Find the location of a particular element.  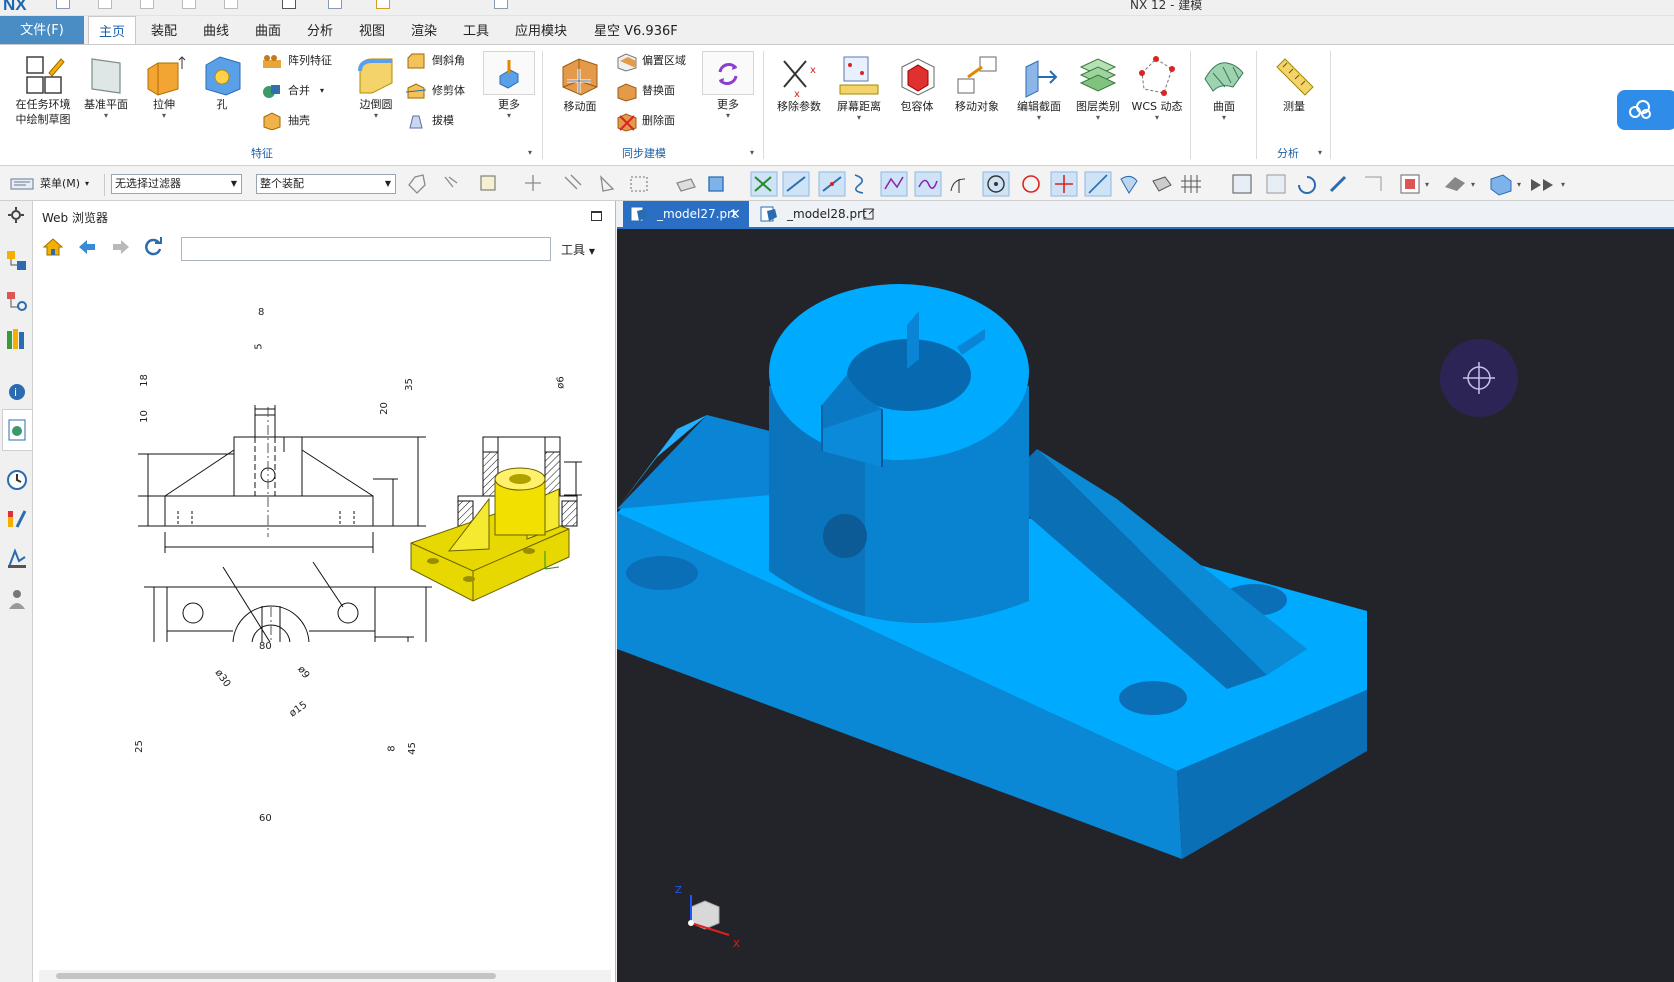

measure-button: 测量 is located at coordinates (1294, 83).